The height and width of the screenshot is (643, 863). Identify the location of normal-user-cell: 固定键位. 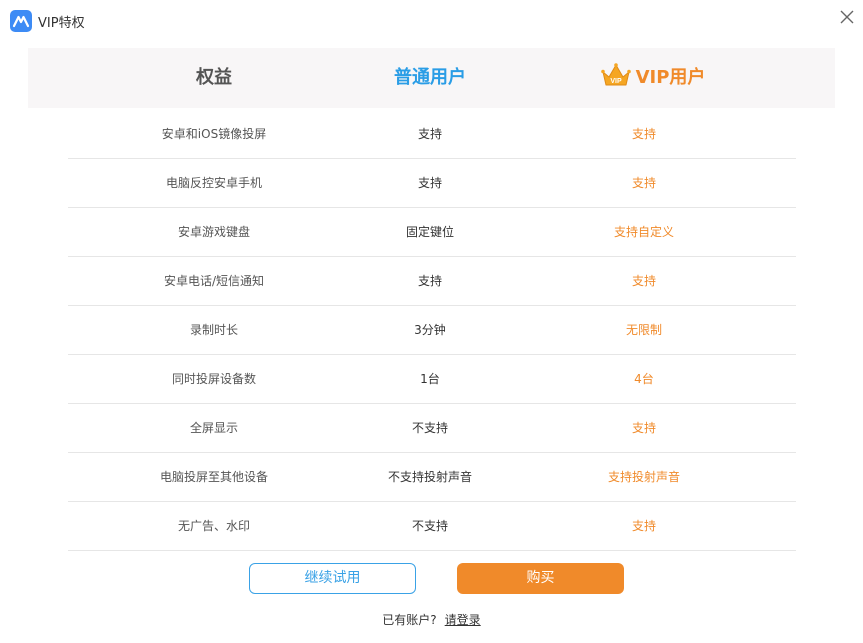
(429, 232).